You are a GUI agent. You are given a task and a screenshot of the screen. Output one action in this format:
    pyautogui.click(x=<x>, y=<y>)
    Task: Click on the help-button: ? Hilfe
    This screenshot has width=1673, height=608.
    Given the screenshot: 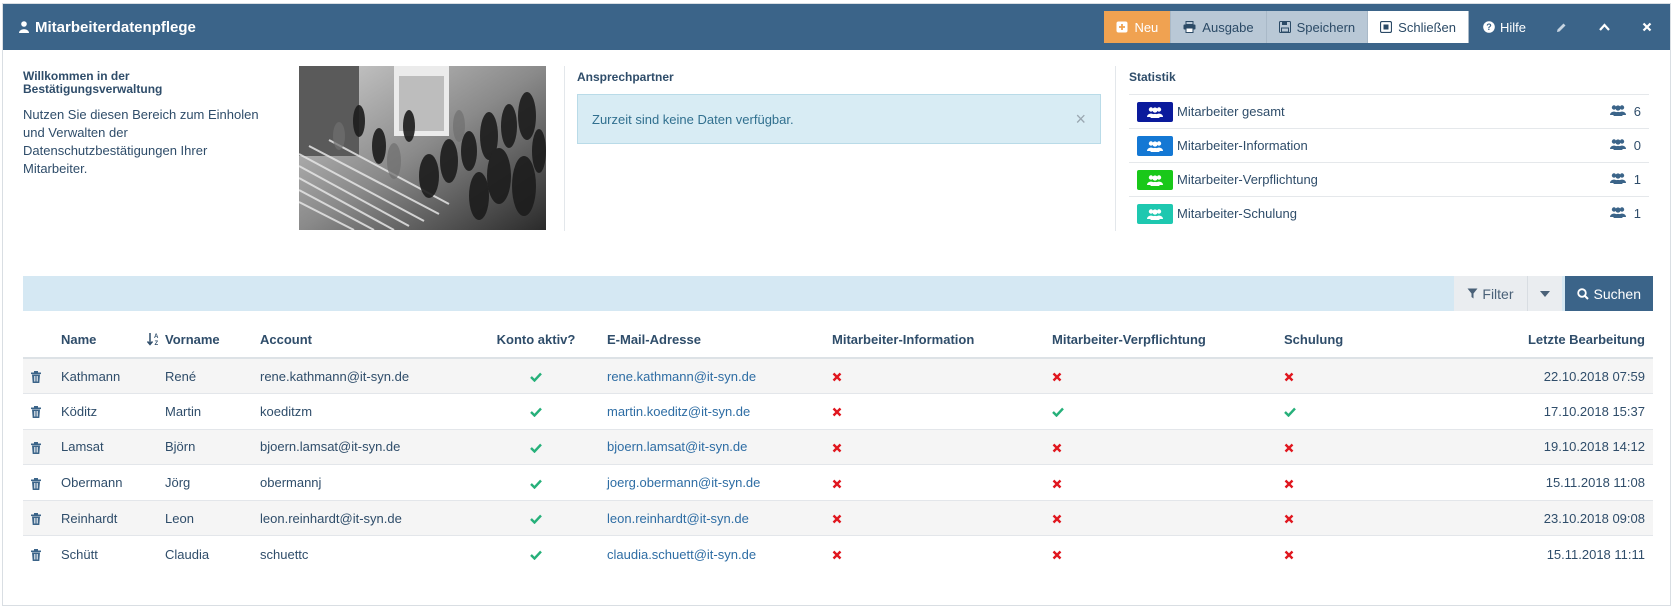 What is the action you would take?
    pyautogui.click(x=1504, y=27)
    